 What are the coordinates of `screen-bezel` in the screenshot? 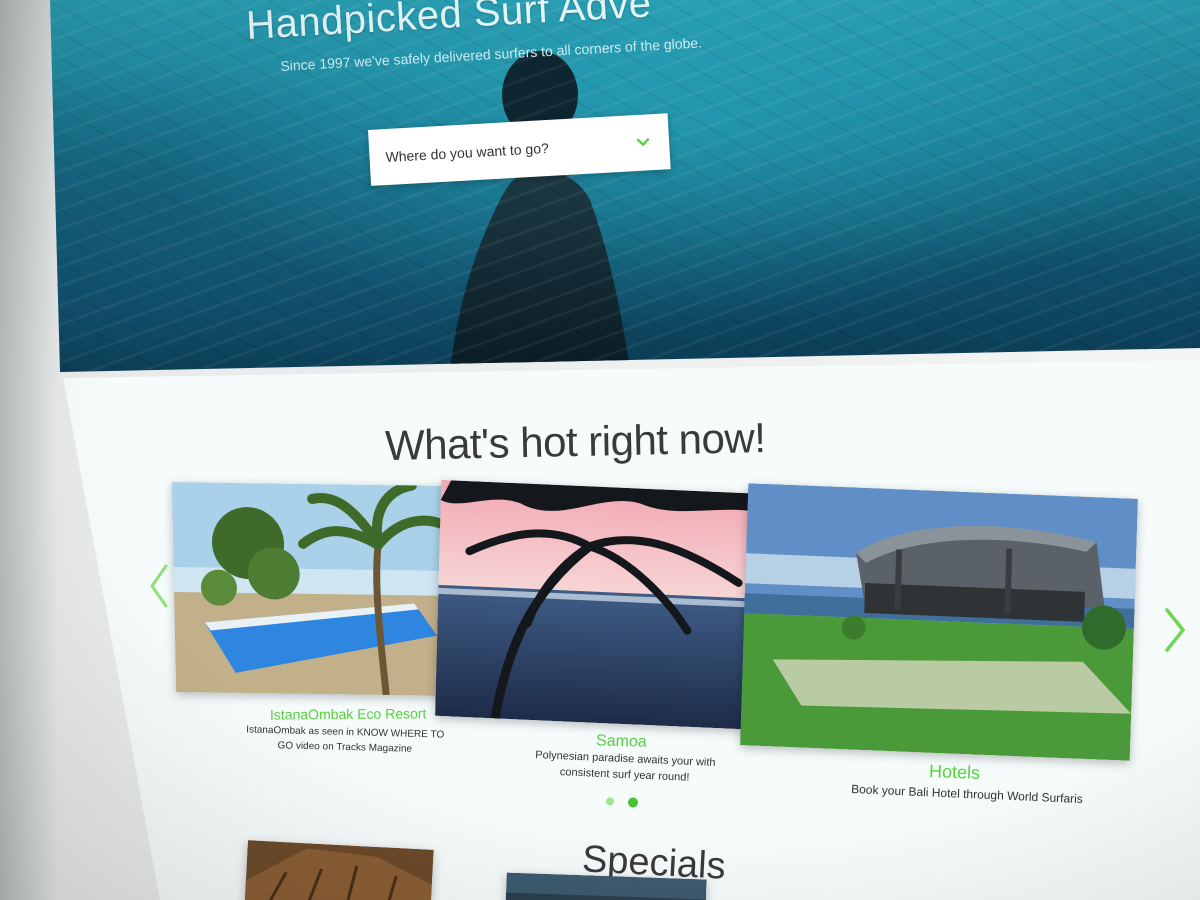 It's located at (30, 450).